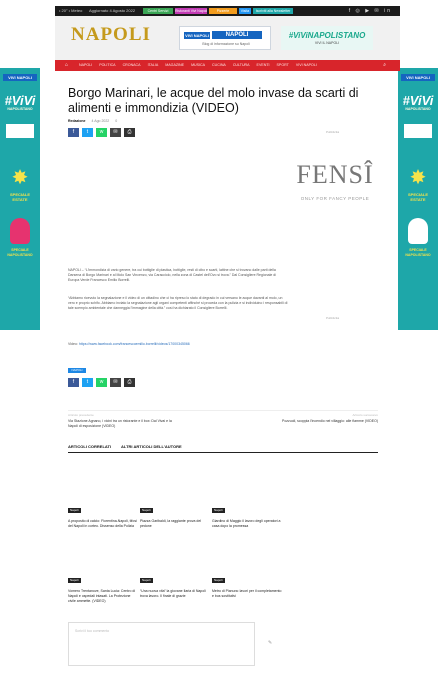 This screenshot has width=438, height=677. I want to click on ad-vivi-title: #ViViNAPOLISTANO, so click(327, 35).